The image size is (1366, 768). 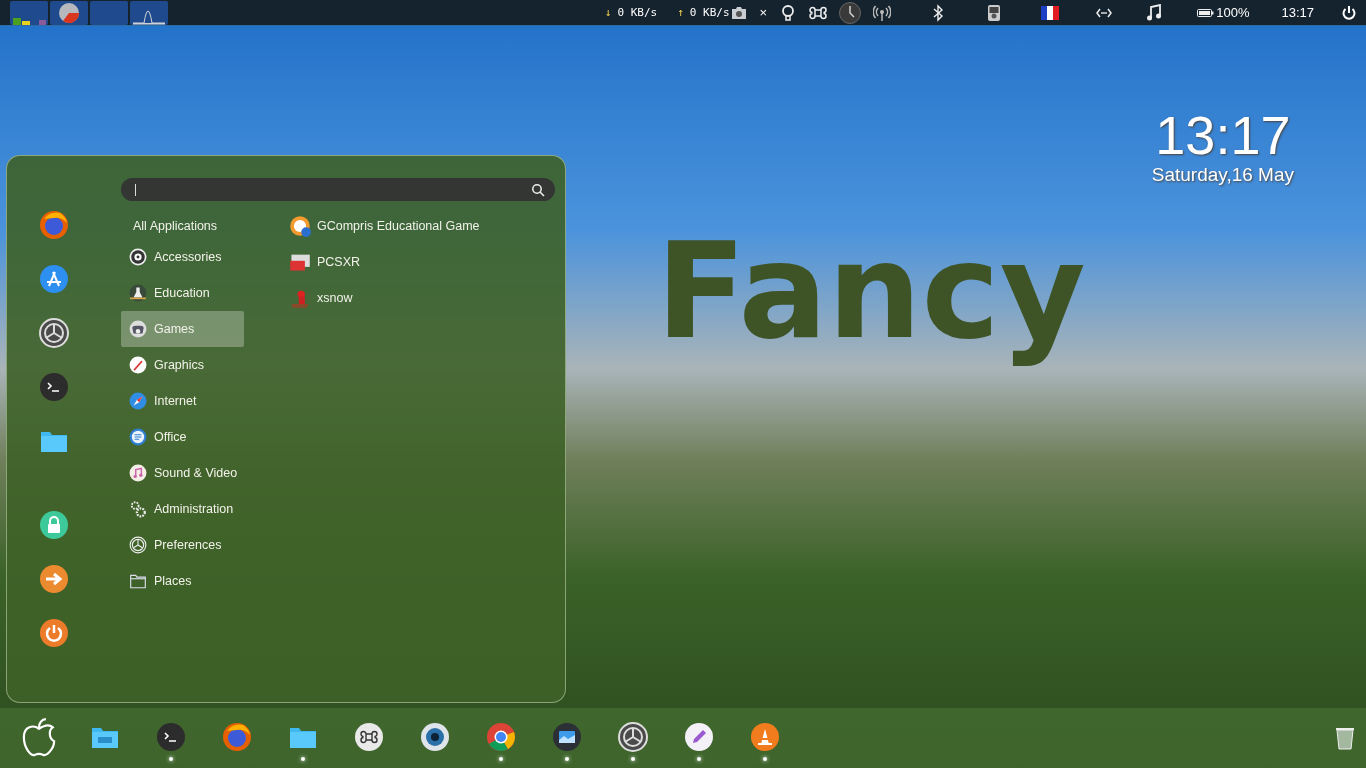 I want to click on image-viewer-icon, so click(x=567, y=737).